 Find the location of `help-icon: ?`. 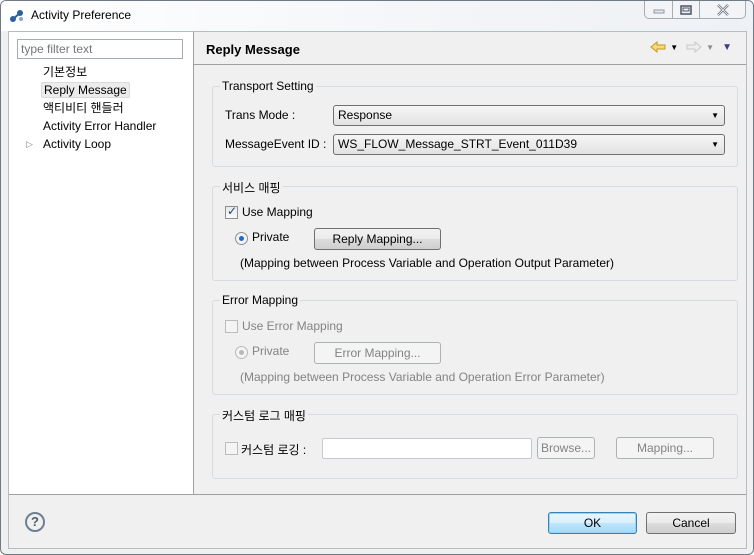

help-icon: ? is located at coordinates (35, 522).